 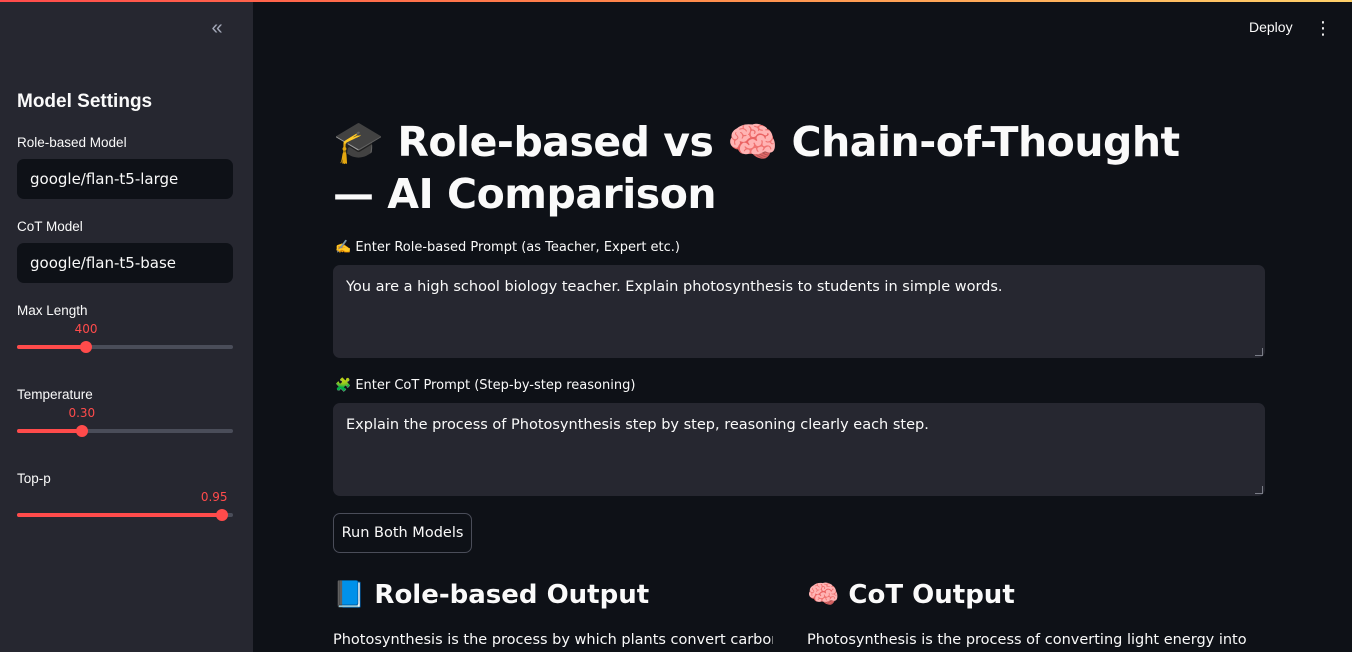 I want to click on max-length-slider: 400, so click(x=125, y=337).